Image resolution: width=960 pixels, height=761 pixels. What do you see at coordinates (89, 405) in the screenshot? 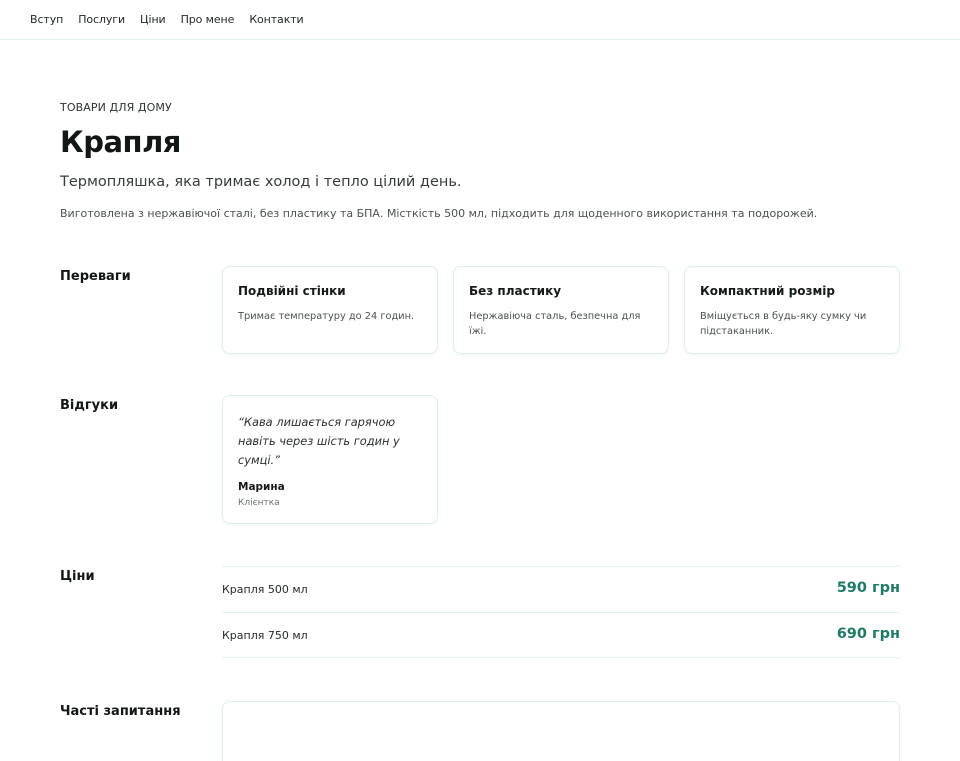
I see `reviews-heading: Відгуки` at bounding box center [89, 405].